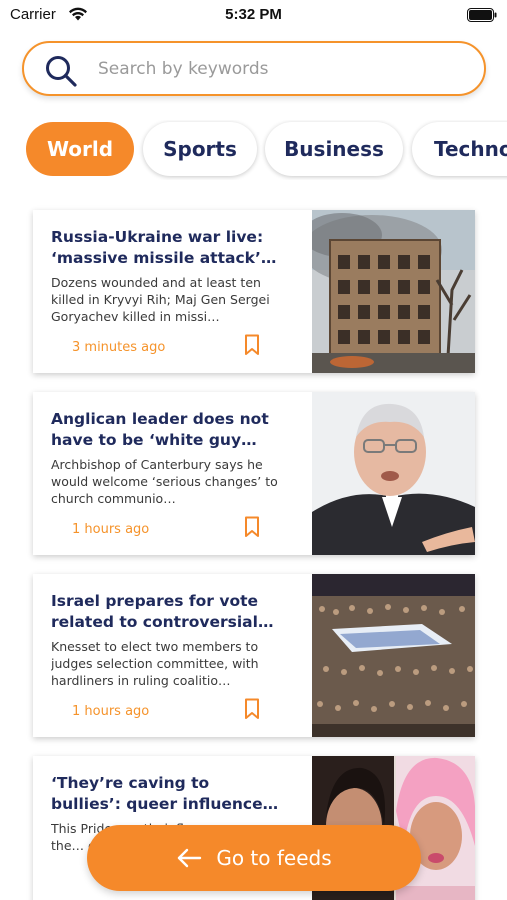 The image size is (507, 900). What do you see at coordinates (470, 149) in the screenshot?
I see `category-chip-label: Techno` at bounding box center [470, 149].